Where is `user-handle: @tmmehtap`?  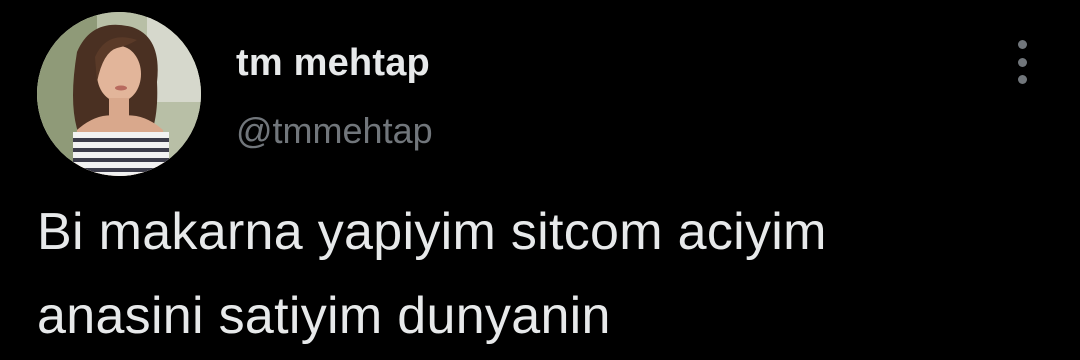 user-handle: @tmmehtap is located at coordinates (334, 131).